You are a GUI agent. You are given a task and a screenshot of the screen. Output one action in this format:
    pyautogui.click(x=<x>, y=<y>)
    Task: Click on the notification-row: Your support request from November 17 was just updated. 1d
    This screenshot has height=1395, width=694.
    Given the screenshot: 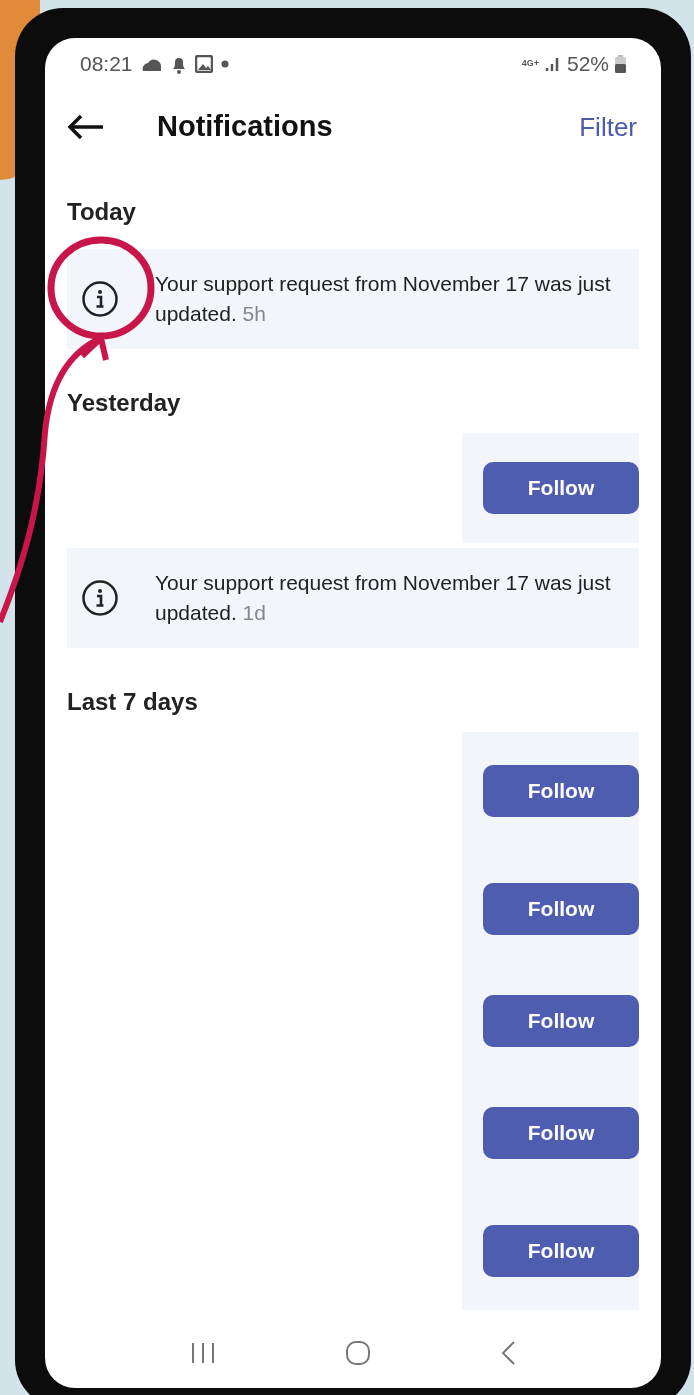 What is the action you would take?
    pyautogui.click(x=353, y=598)
    